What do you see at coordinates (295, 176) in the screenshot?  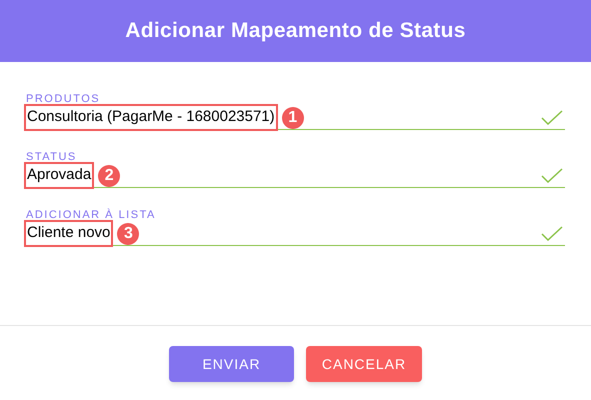 I see `select-field: Aprovada 2` at bounding box center [295, 176].